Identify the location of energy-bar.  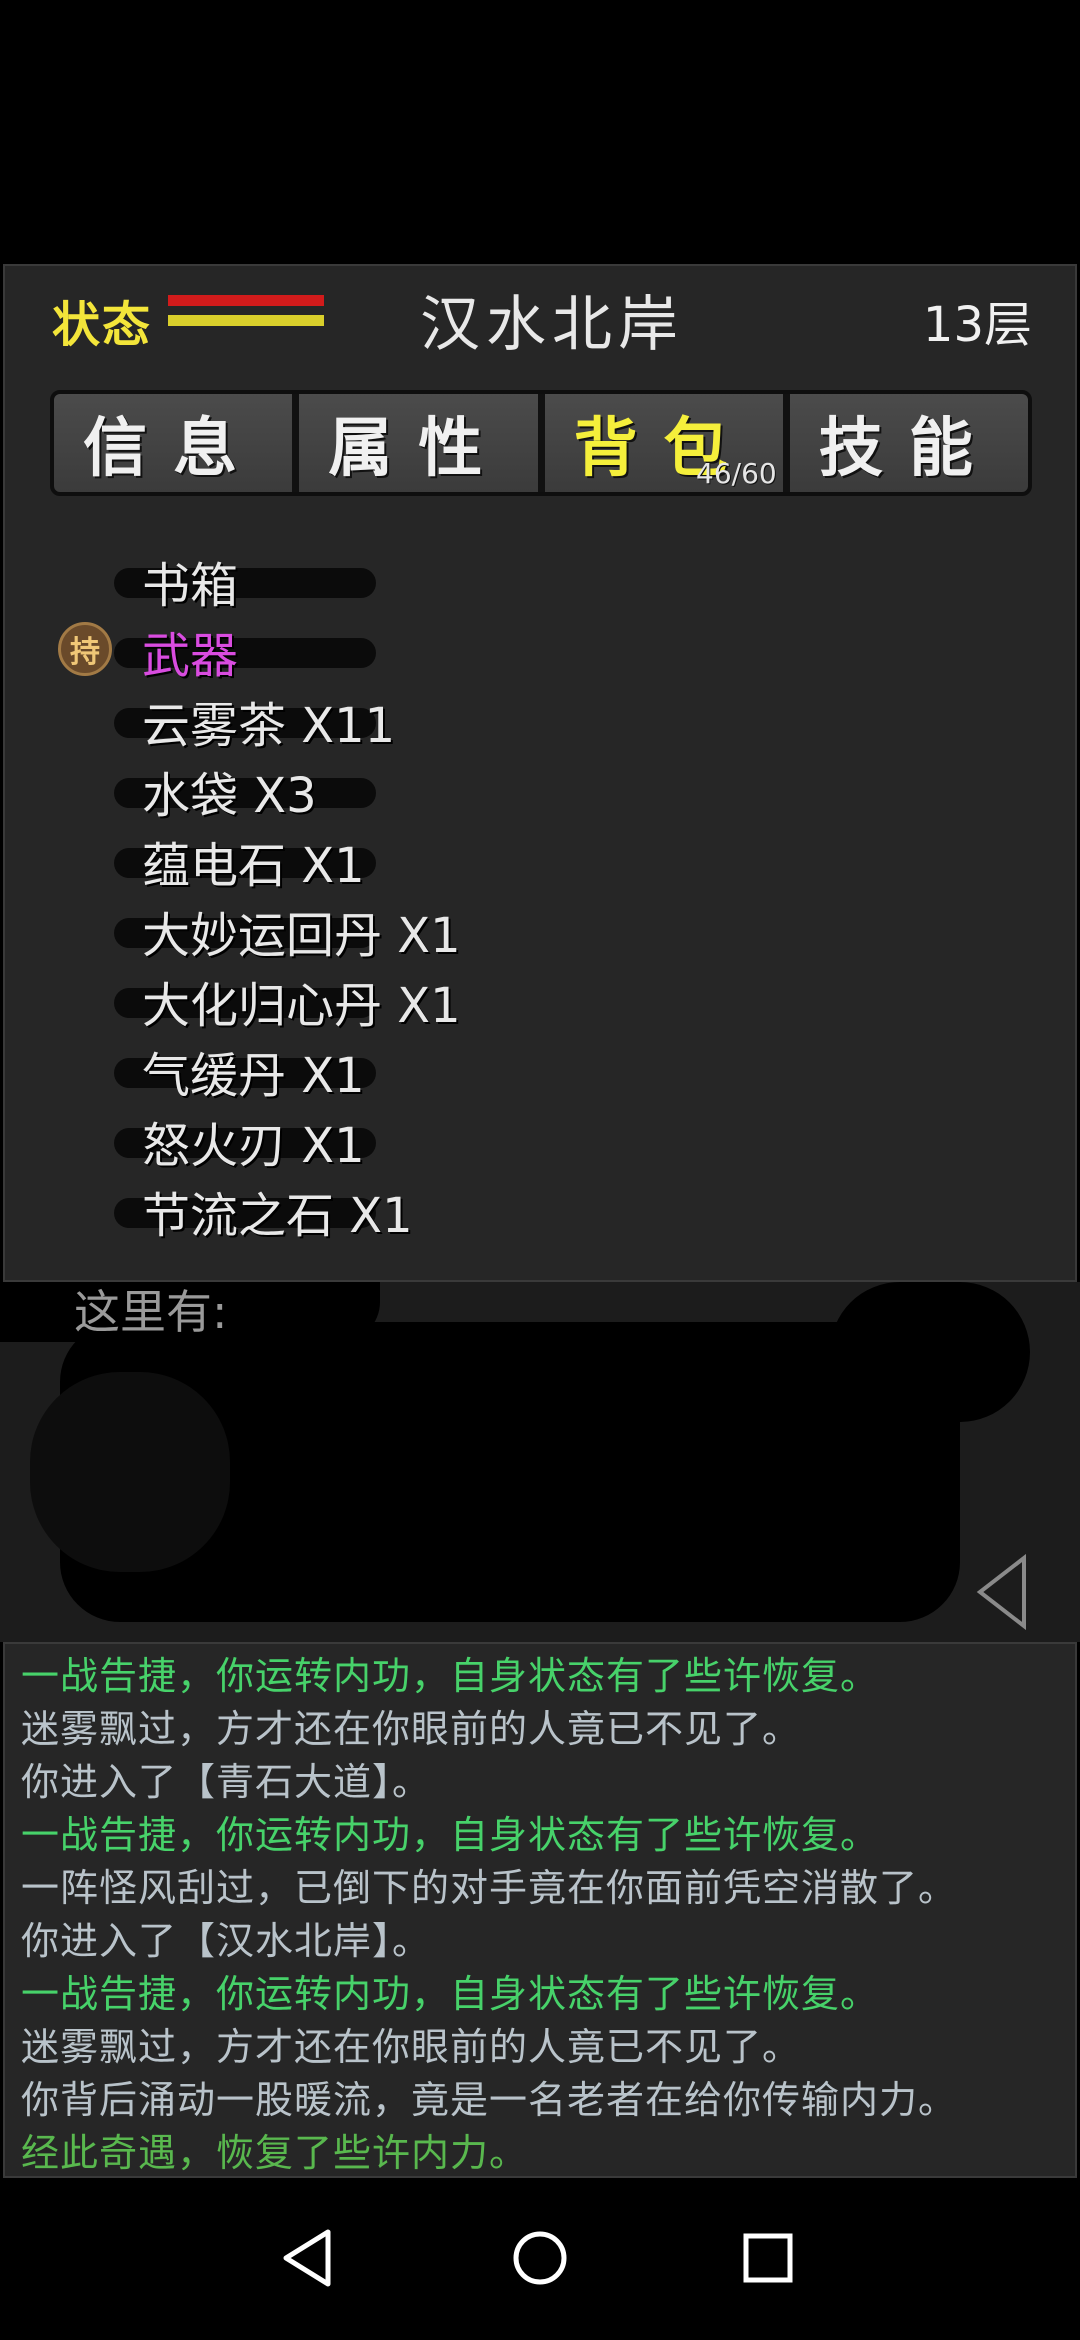
(246, 320).